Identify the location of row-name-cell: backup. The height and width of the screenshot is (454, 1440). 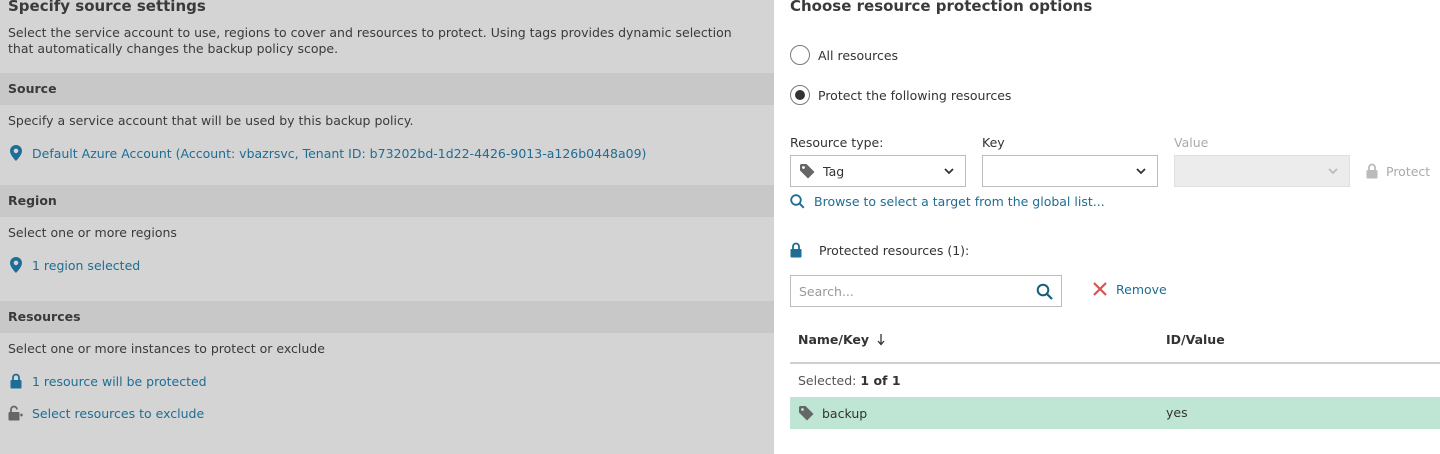
(832, 413).